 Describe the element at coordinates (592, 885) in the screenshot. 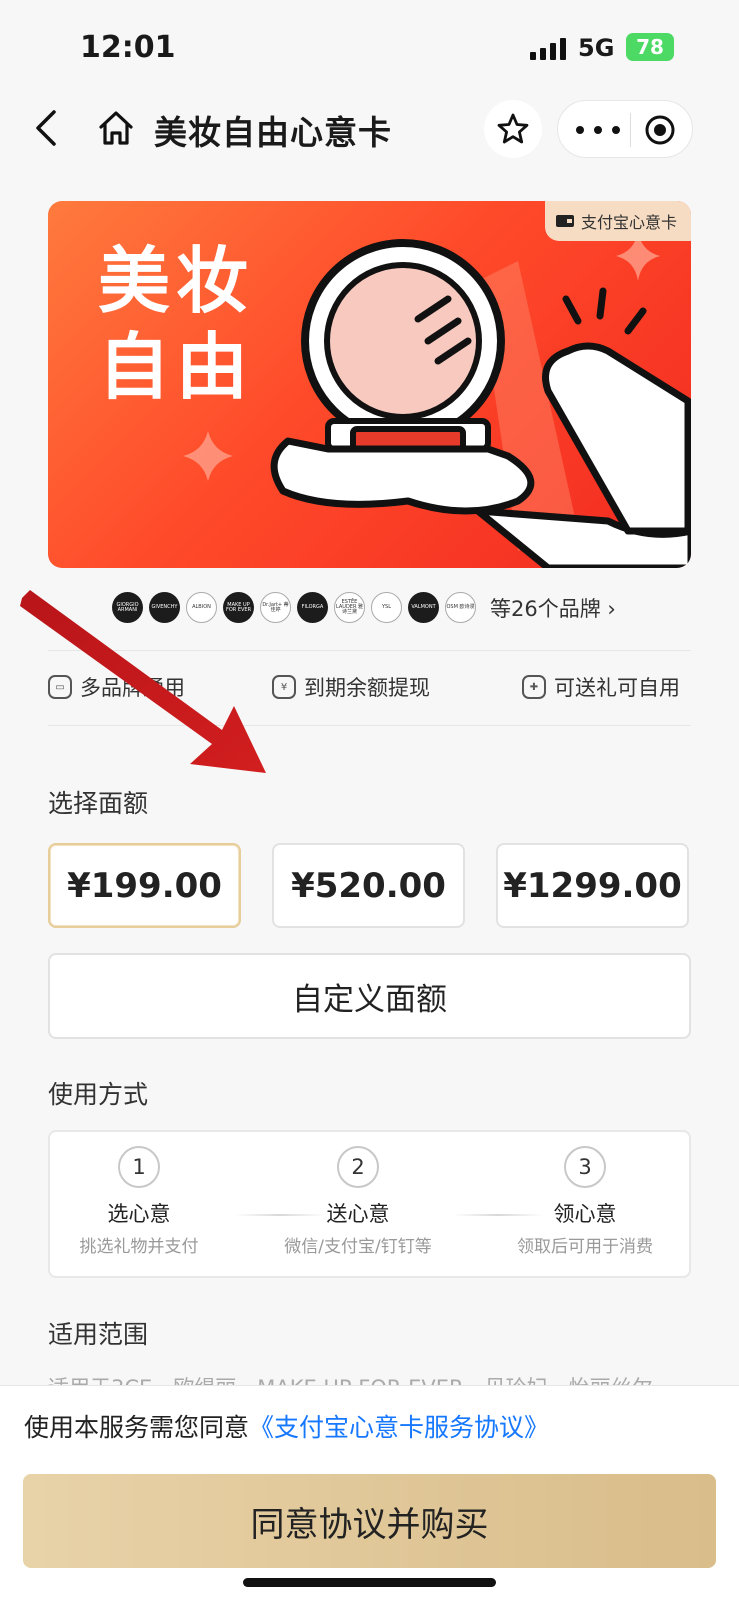

I see `amount-option-1299: ¥1299.00` at that location.